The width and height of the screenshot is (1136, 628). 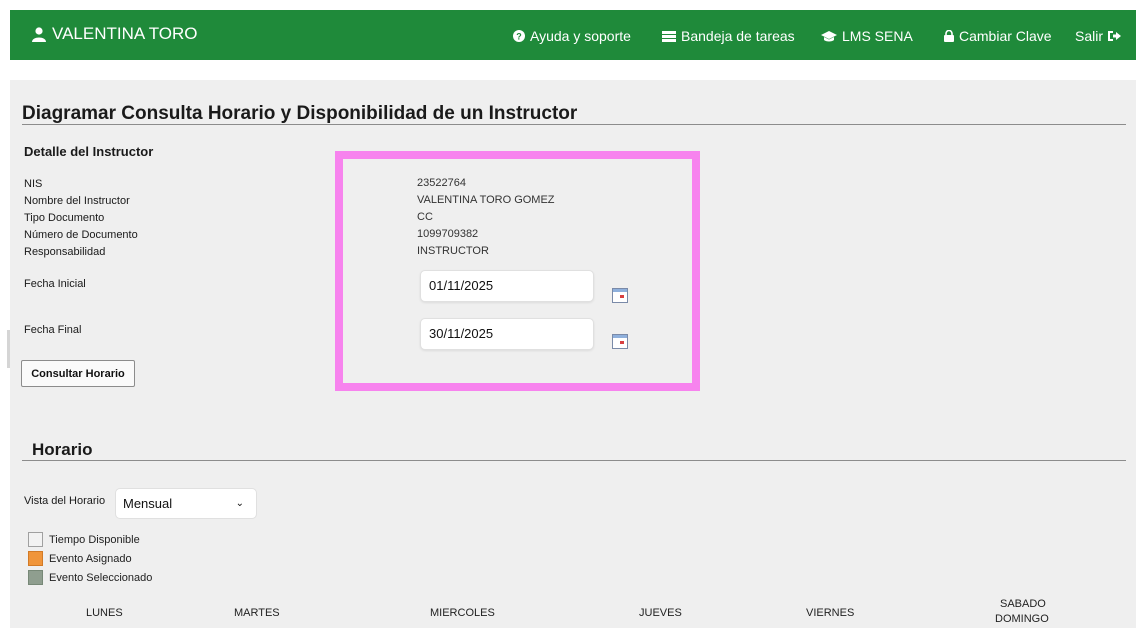 I want to click on label-nis: NIS, so click(x=33, y=184).